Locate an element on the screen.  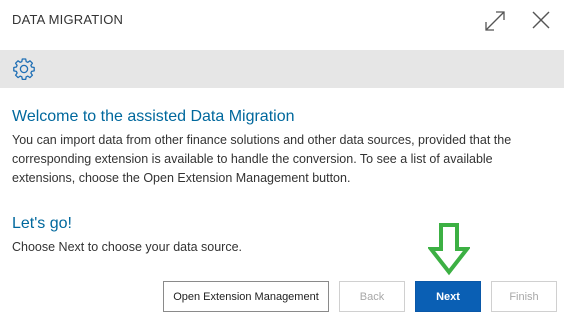
lets-go-heading: Let's go! is located at coordinates (42, 223).